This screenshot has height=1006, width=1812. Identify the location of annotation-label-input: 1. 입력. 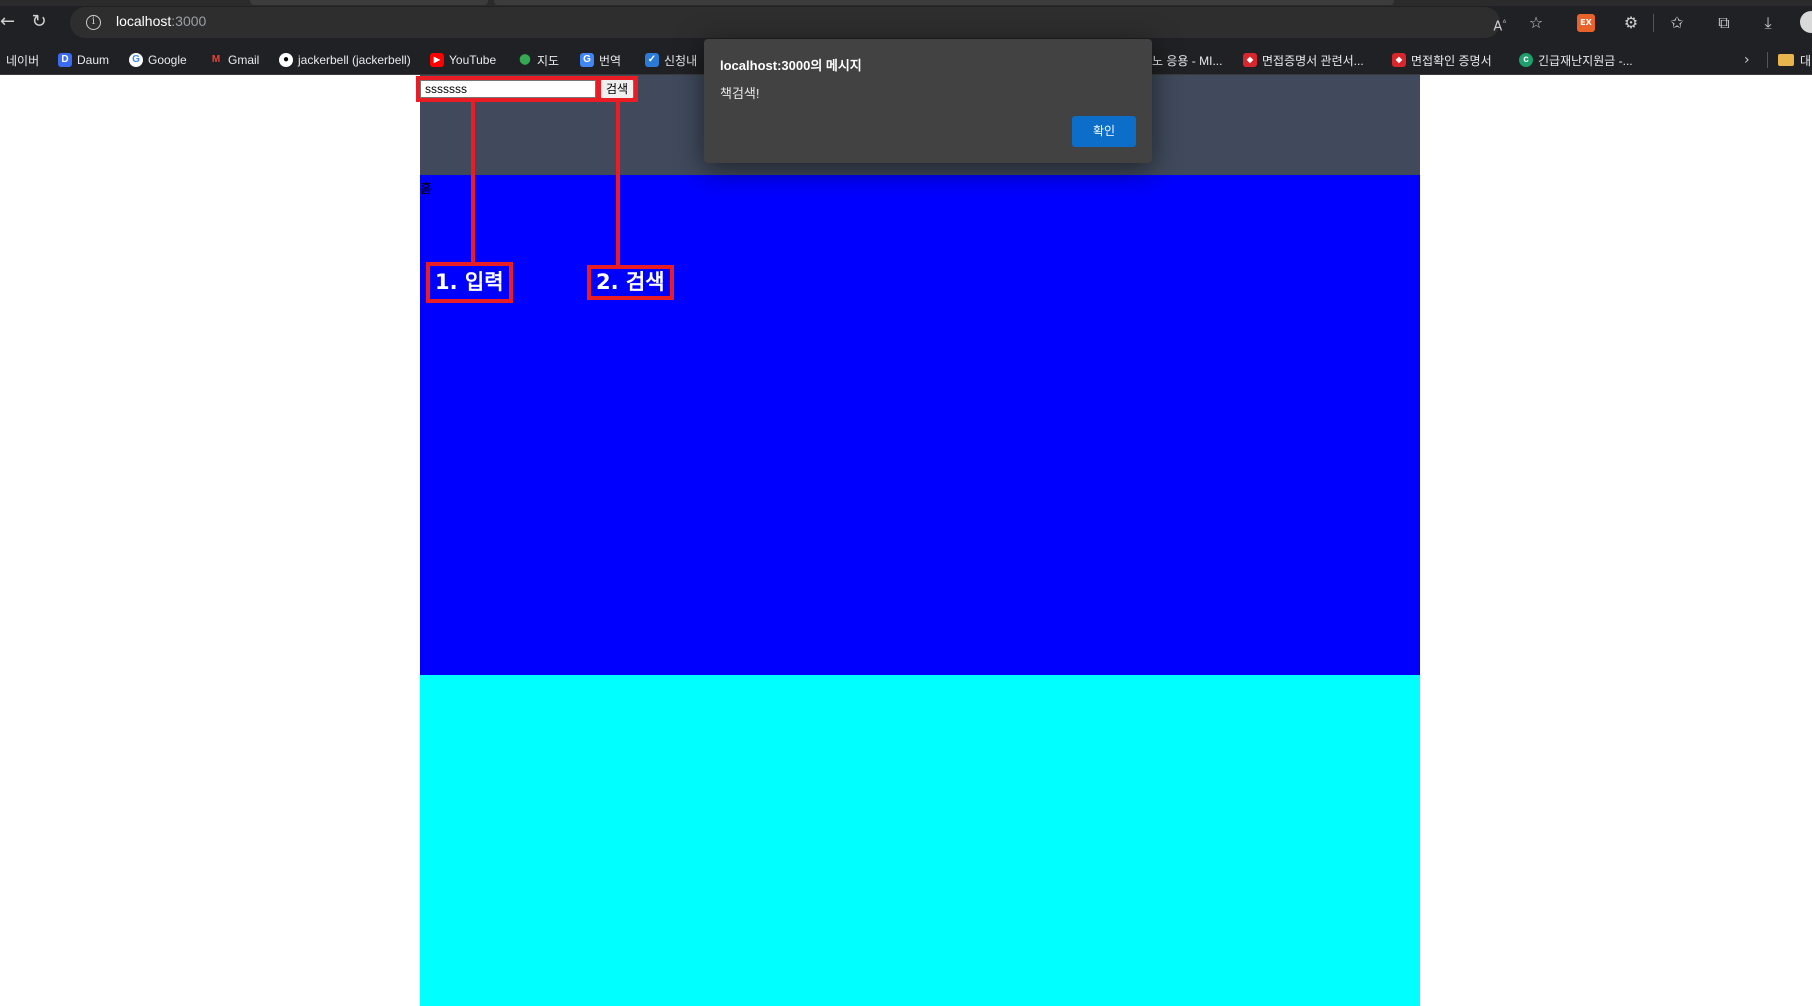
(469, 282).